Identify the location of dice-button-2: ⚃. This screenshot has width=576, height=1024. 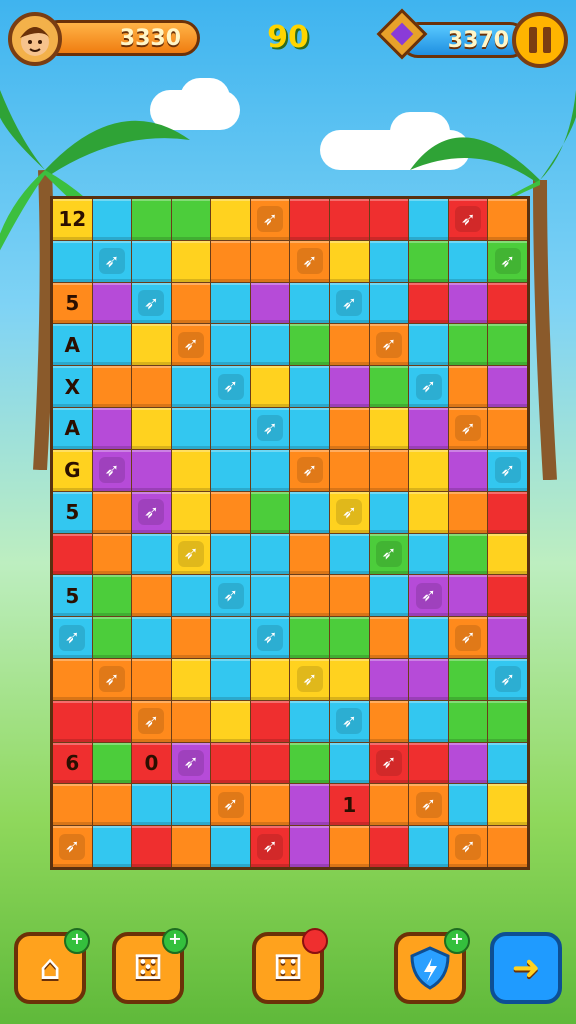
(290, 966).